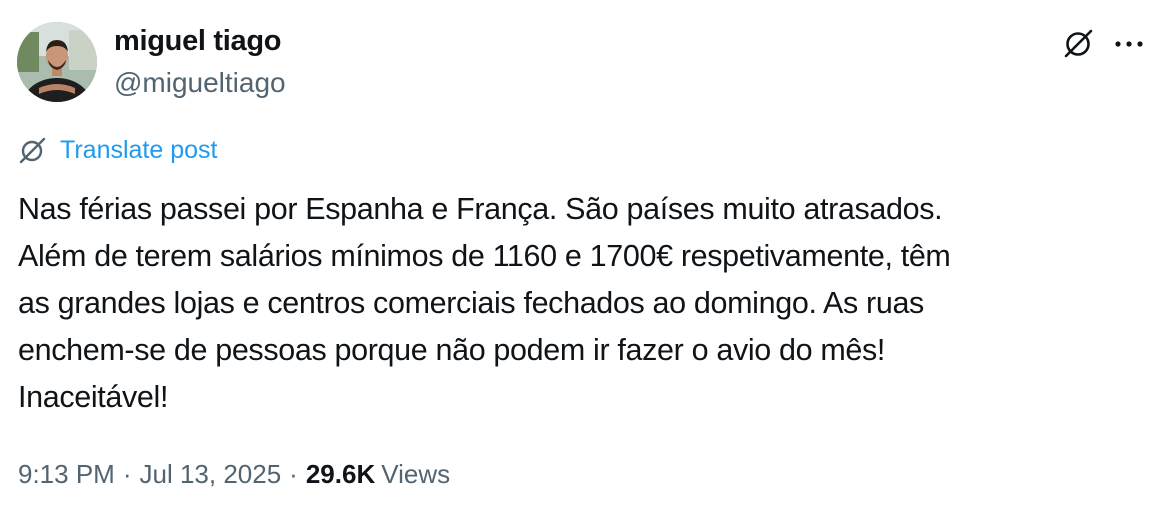 This screenshot has height=512, width=1162. I want to click on translate-post-label: Translate post, so click(139, 149).